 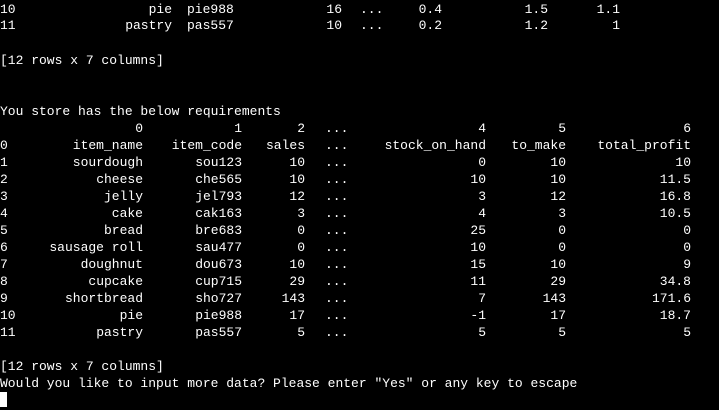 What do you see at coordinates (127, 213) in the screenshot?
I see `cell-item-name: cake` at bounding box center [127, 213].